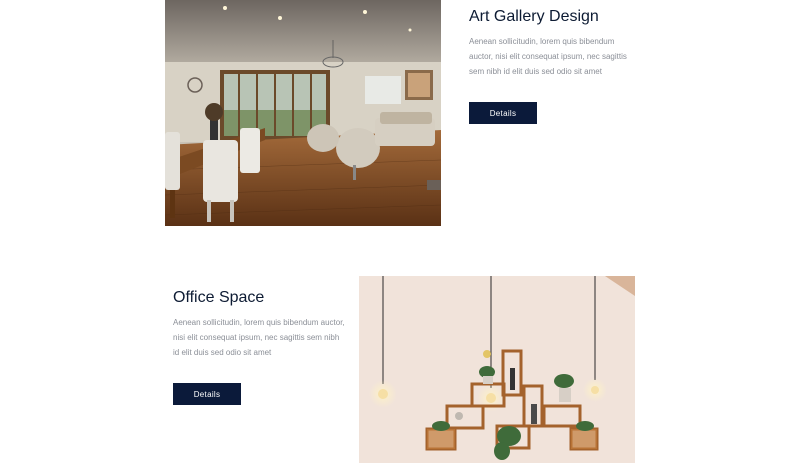 This screenshot has width=800, height=463. What do you see at coordinates (534, 16) in the screenshot?
I see `section-title: Art Gallery Design` at bounding box center [534, 16].